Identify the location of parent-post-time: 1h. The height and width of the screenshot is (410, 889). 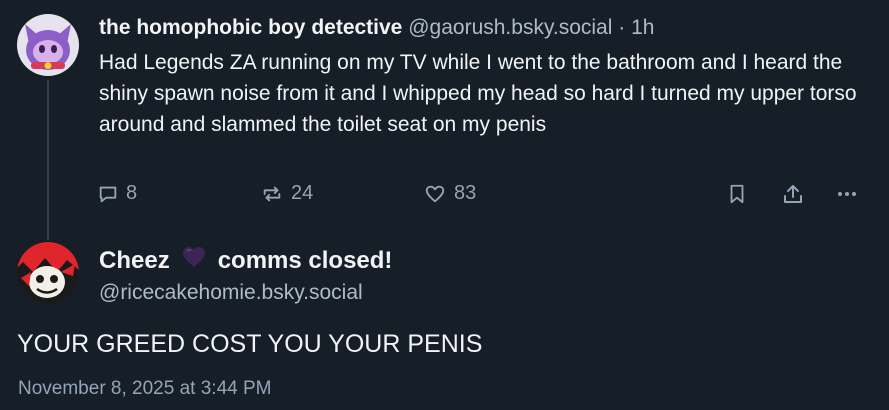
(642, 27).